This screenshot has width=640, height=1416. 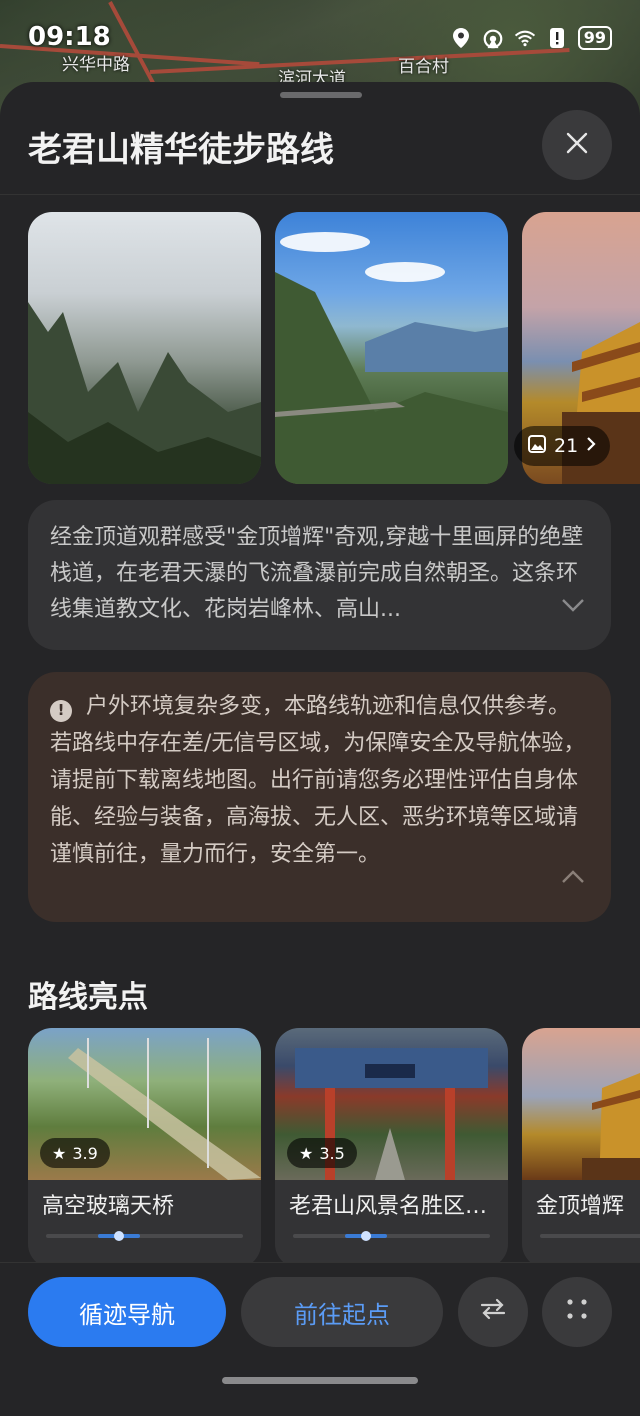 What do you see at coordinates (181, 150) in the screenshot?
I see `page-title: 老君山精华徒步路线` at bounding box center [181, 150].